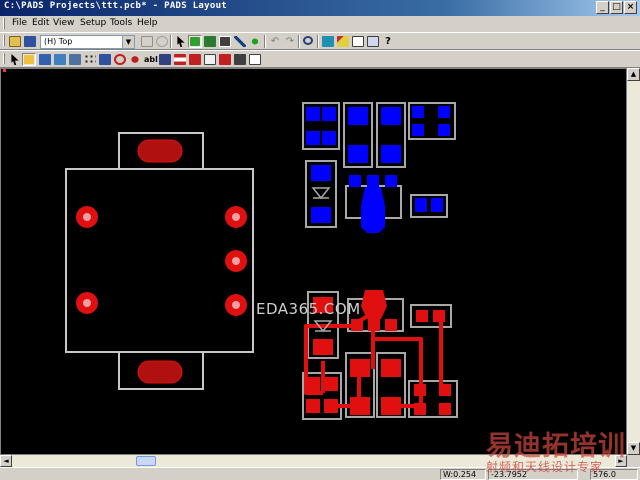  Describe the element at coordinates (75, 59) in the screenshot. I see `ecotools-icon` at that location.